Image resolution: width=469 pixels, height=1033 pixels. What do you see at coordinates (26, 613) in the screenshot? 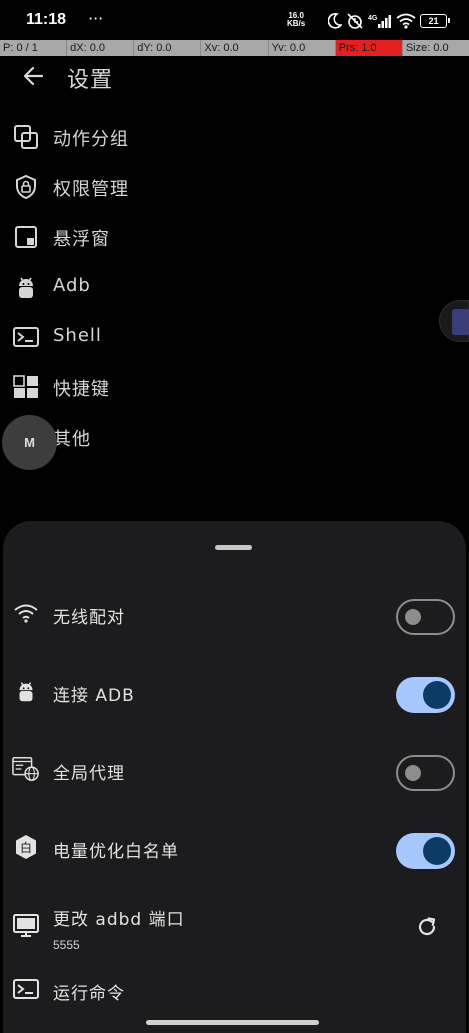
I see `wifi-icon` at bounding box center [26, 613].